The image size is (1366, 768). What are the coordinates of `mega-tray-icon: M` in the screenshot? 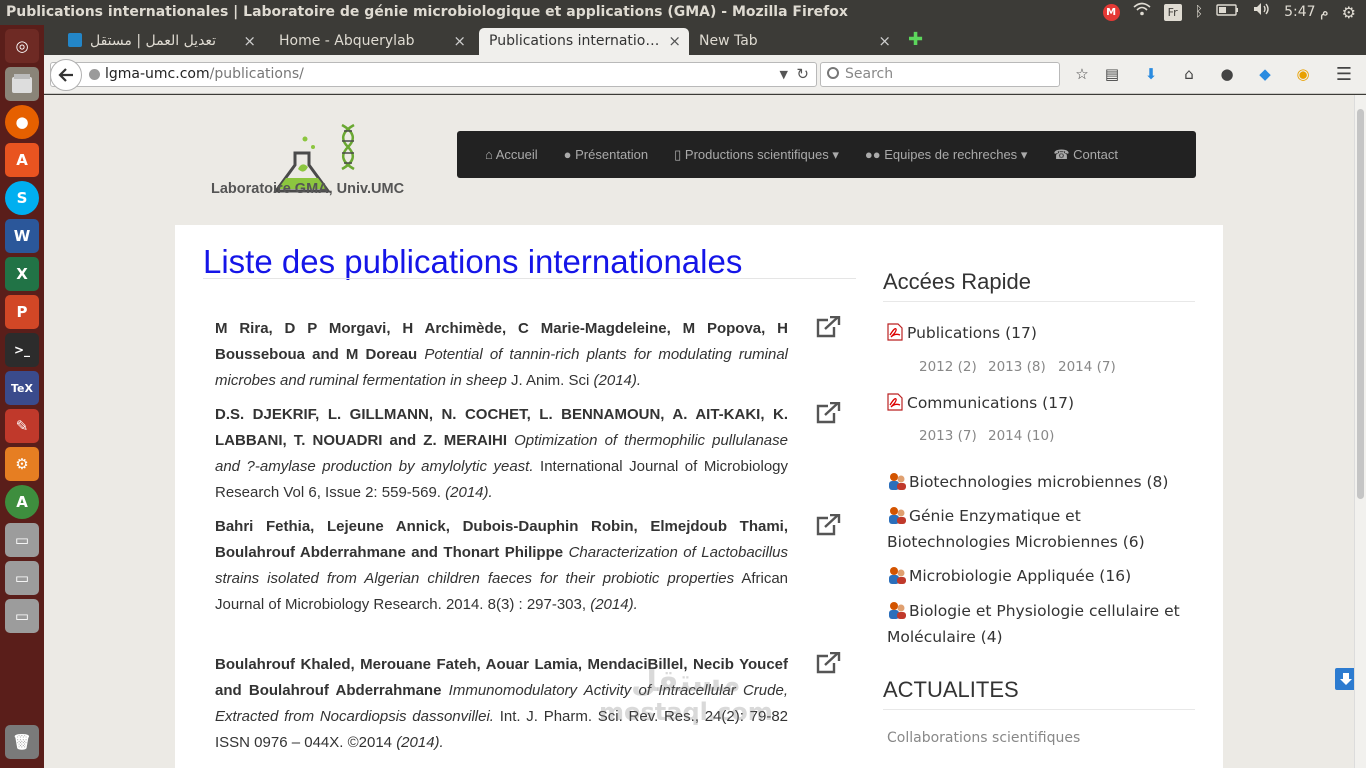 It's located at (1111, 12).